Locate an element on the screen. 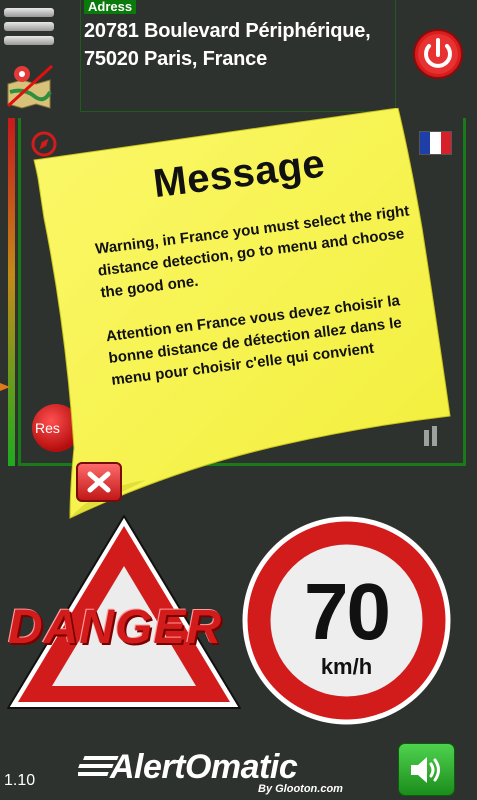 This screenshot has height=800, width=477. menu-button is located at coordinates (29, 30).